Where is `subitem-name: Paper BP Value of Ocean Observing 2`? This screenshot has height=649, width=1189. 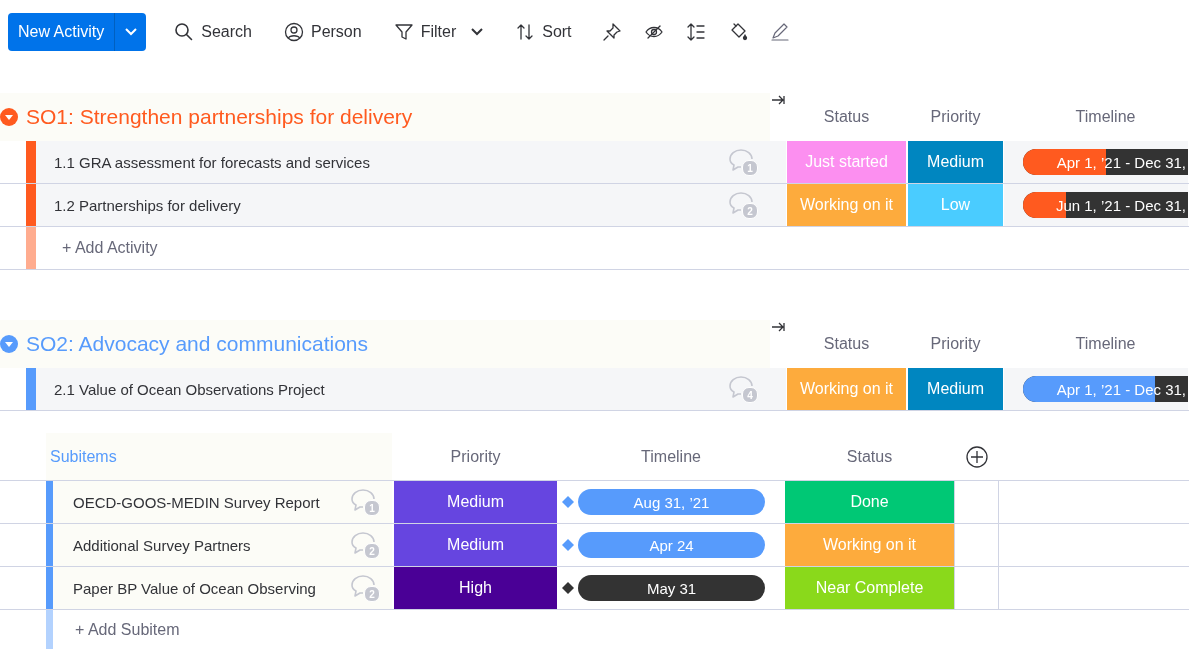 subitem-name: Paper BP Value of Ocean Observing 2 is located at coordinates (222, 588).